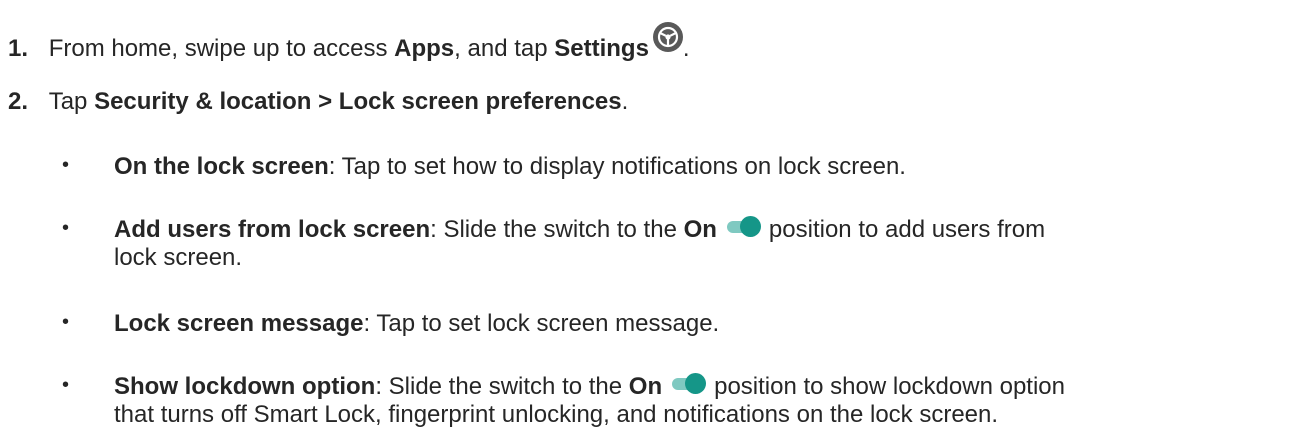 This screenshot has width=1291, height=437. I want to click on option-description: : Tap to set lock screen message., so click(541, 323).